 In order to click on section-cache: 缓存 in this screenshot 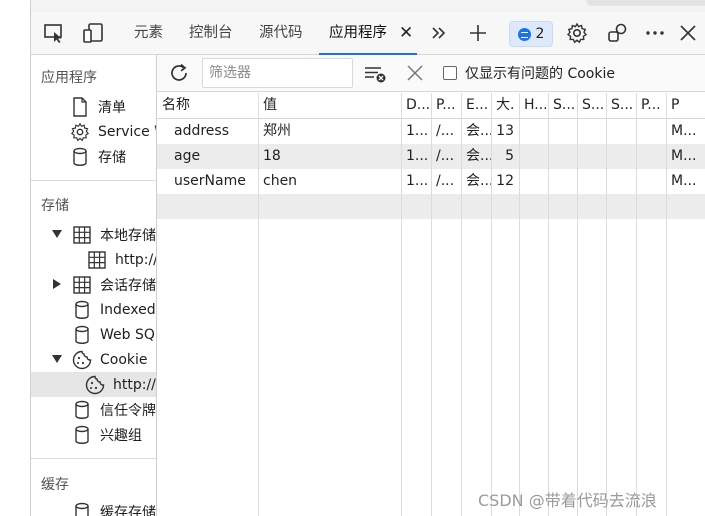, I will do `click(55, 485)`.